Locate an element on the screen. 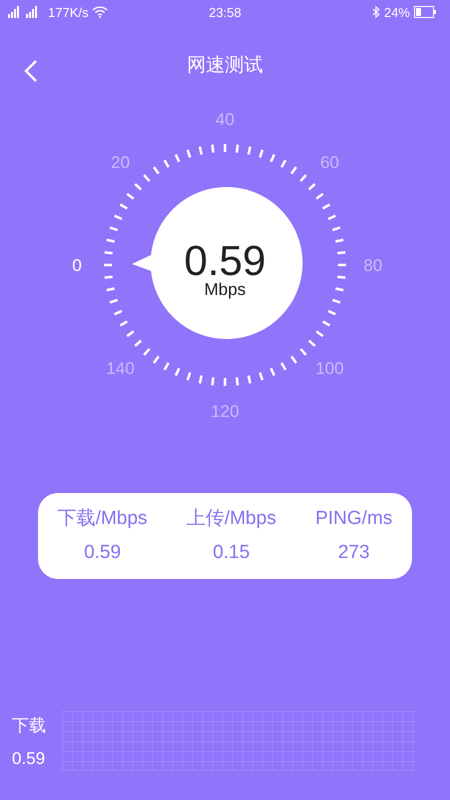 The width and height of the screenshot is (450, 800). gauge-label: 60 is located at coordinates (330, 162).